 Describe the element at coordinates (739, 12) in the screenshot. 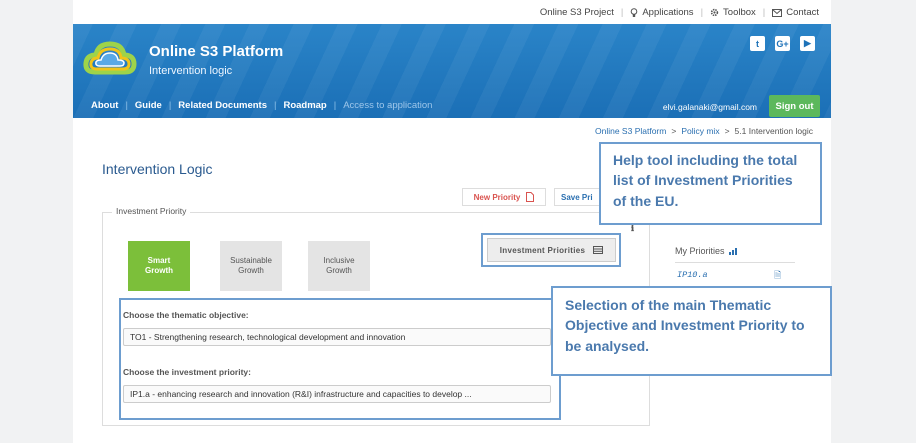

I see `link-label: Toolbox` at that location.